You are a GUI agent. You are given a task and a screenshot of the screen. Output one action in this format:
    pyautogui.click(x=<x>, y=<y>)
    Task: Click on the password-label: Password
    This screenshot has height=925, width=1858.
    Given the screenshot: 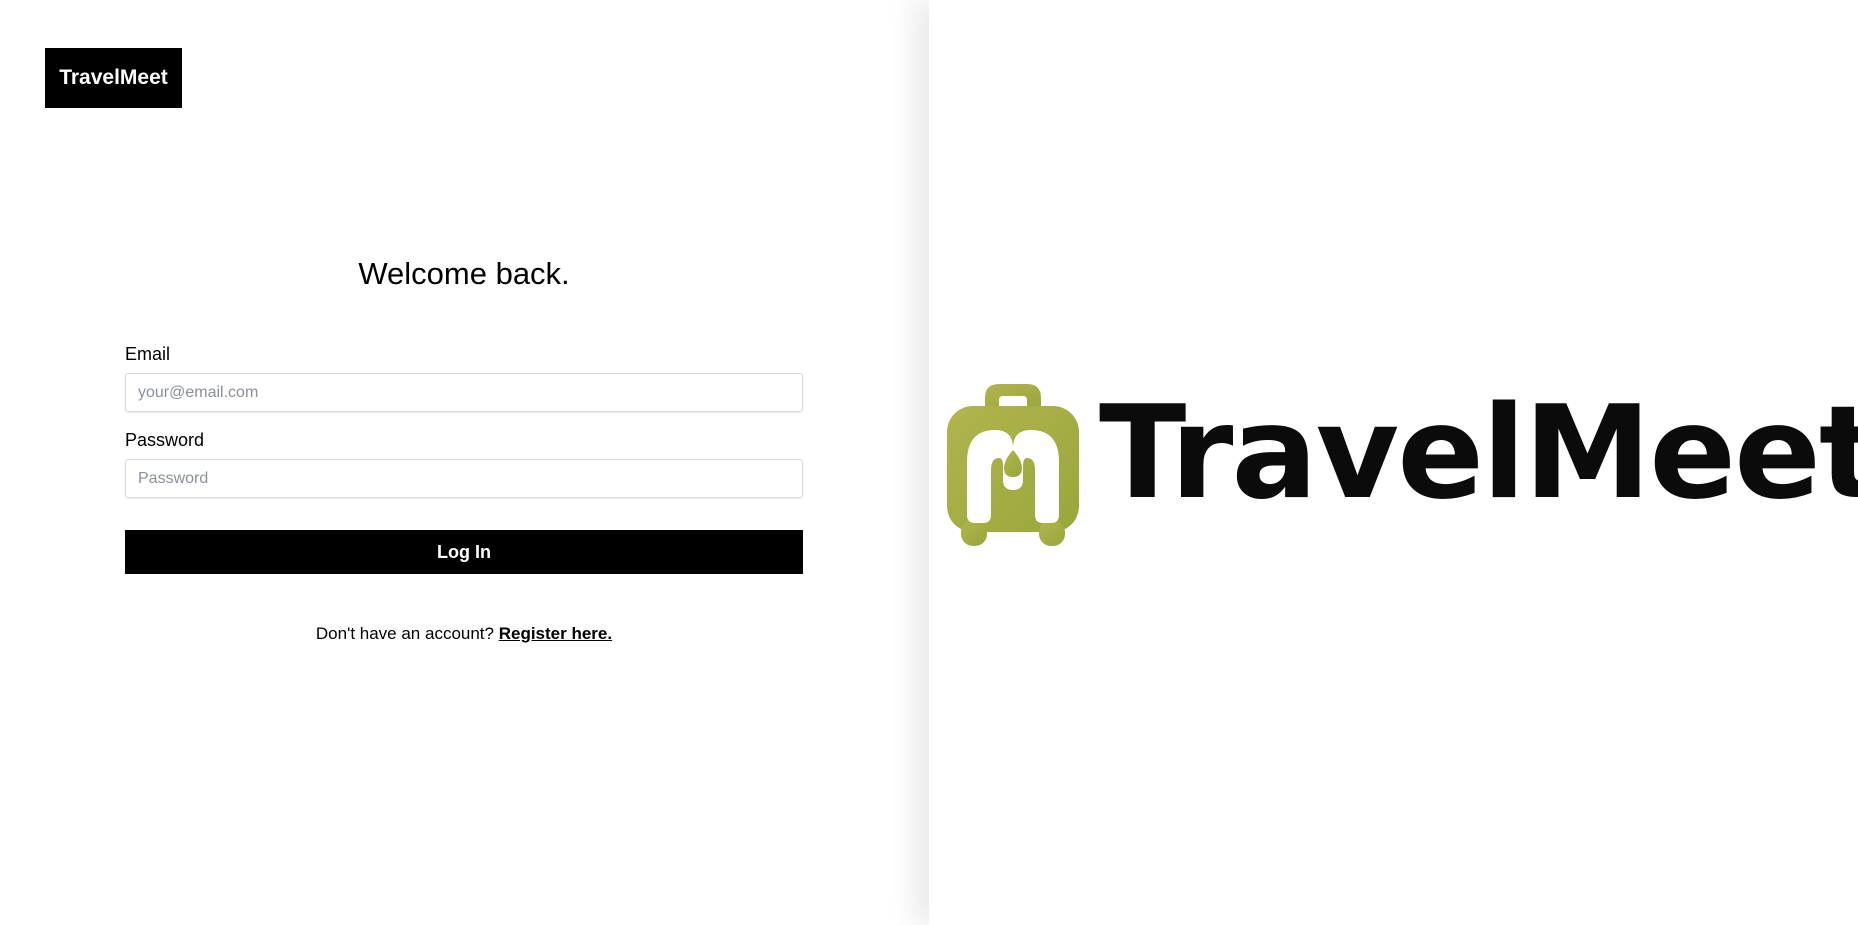 What is the action you would take?
    pyautogui.click(x=165, y=440)
    